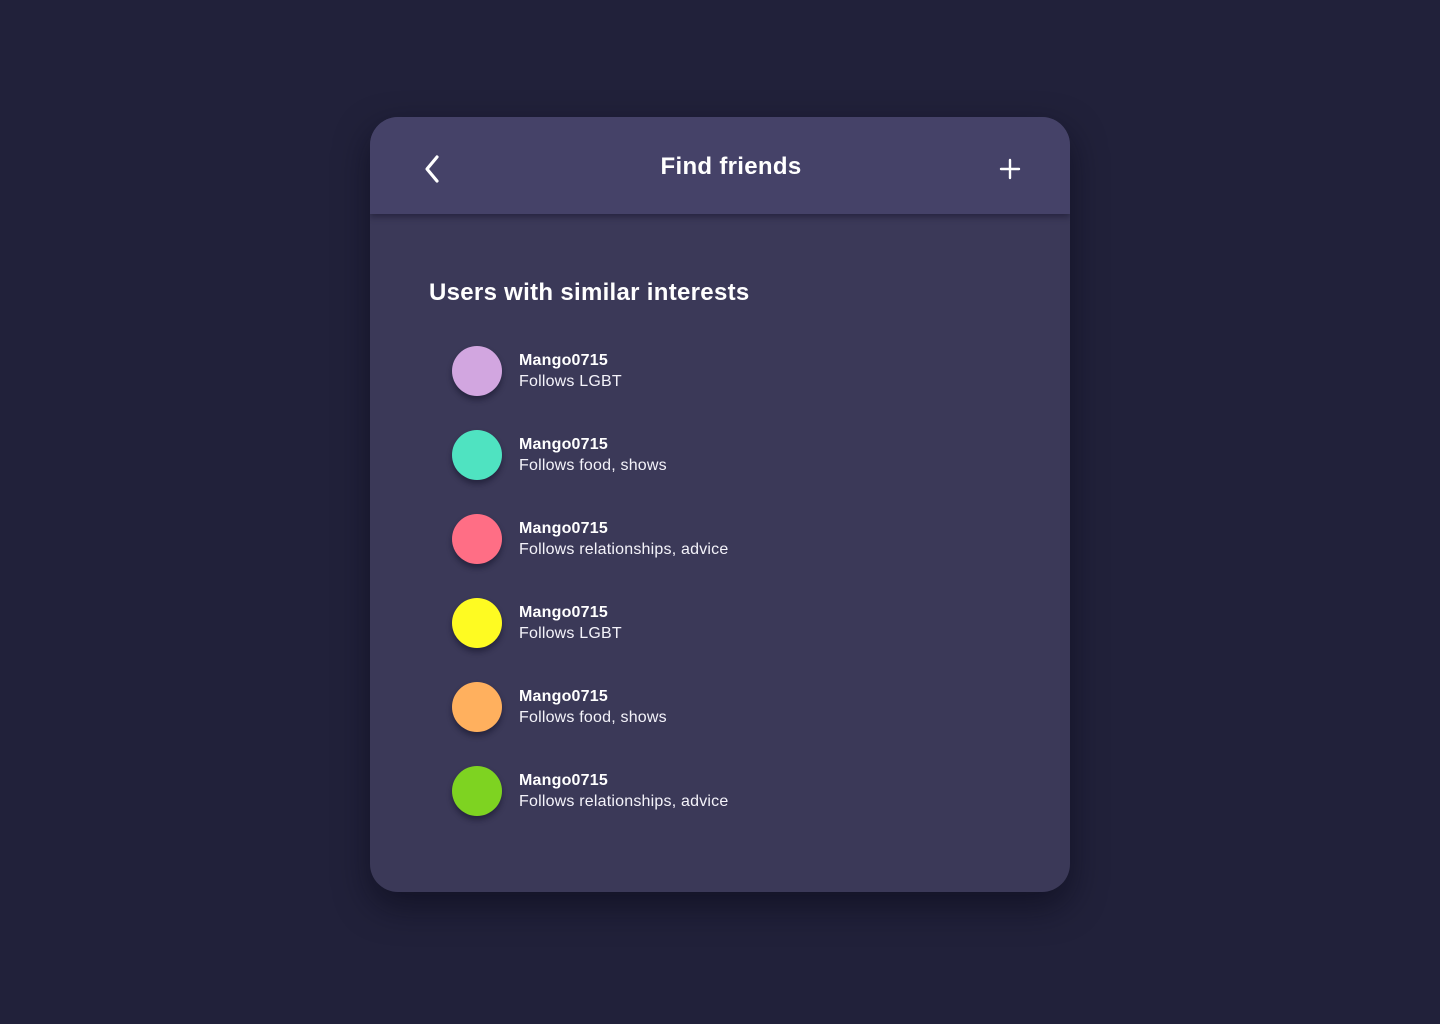  I want to click on back-button, so click(432, 169).